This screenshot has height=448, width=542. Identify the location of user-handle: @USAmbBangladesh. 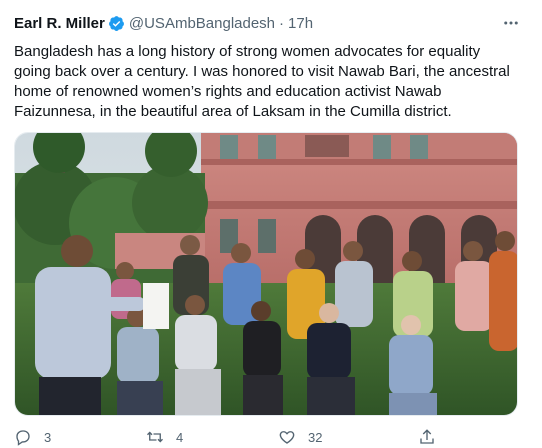
(202, 23).